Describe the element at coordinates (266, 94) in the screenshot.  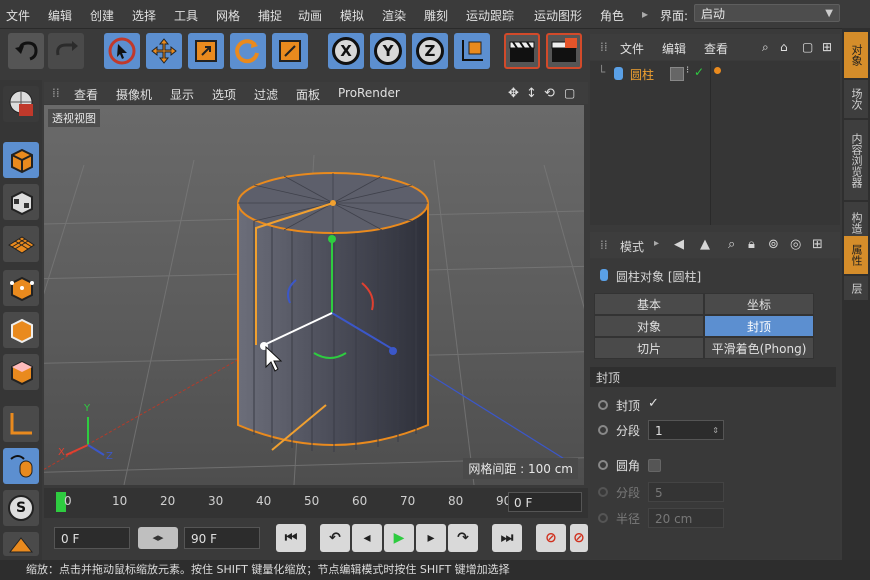
I see `viewport-menu-filter: 过滤` at that location.